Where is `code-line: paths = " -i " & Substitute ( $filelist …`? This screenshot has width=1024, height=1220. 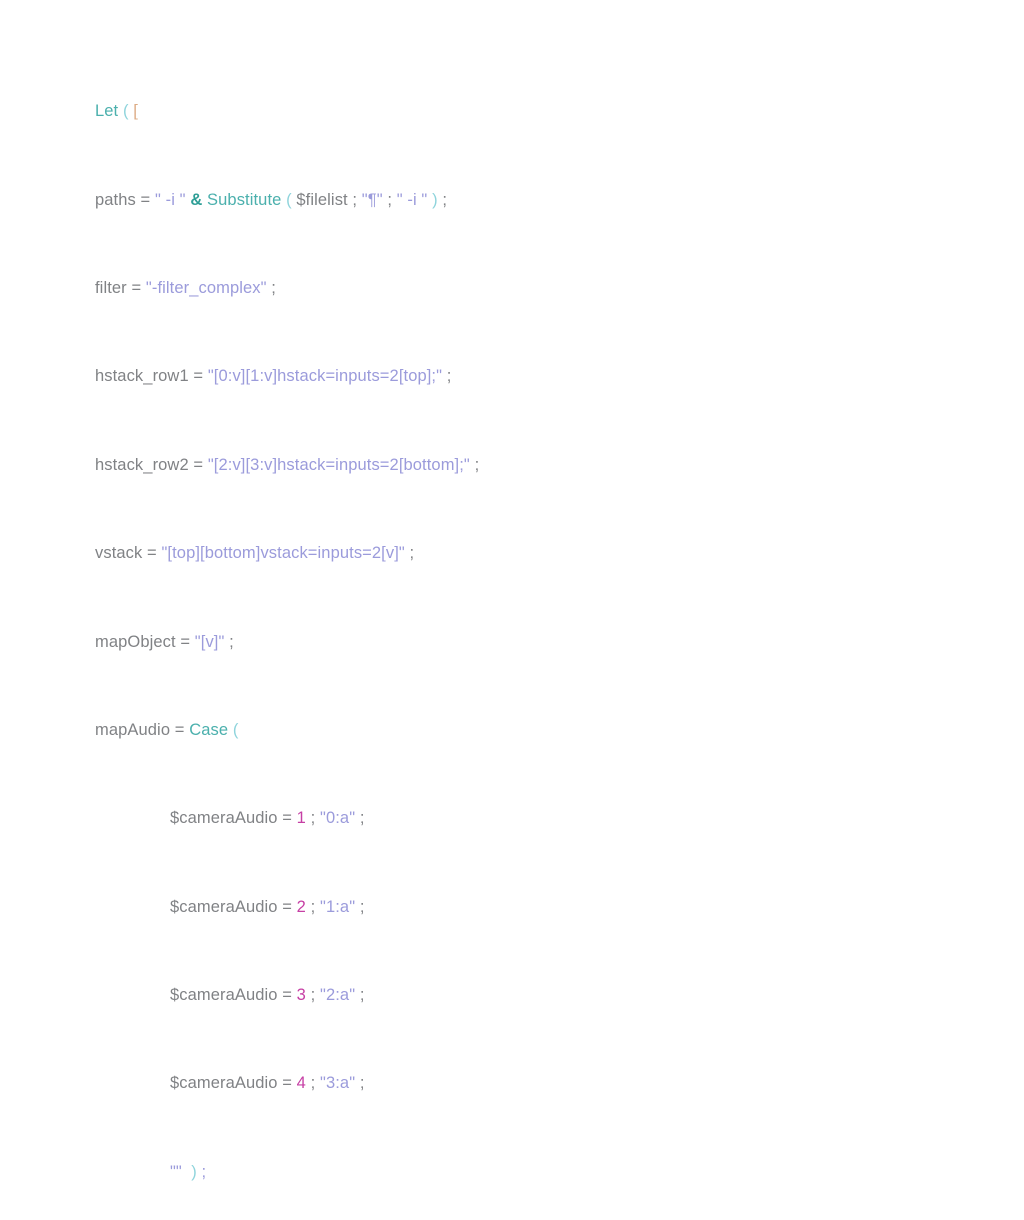
code-line: paths = " -i " & Substitute ( $filelist … is located at coordinates (271, 199).